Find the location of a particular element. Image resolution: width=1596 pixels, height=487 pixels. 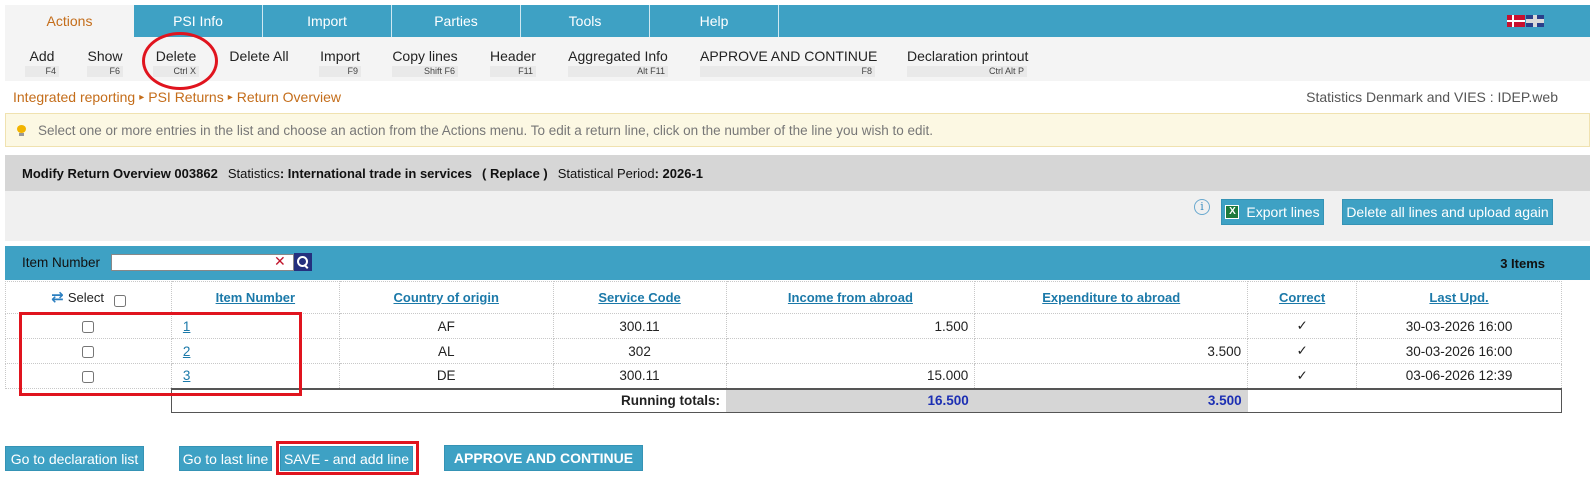

select-header: ⇄ Select is located at coordinates (88, 297).